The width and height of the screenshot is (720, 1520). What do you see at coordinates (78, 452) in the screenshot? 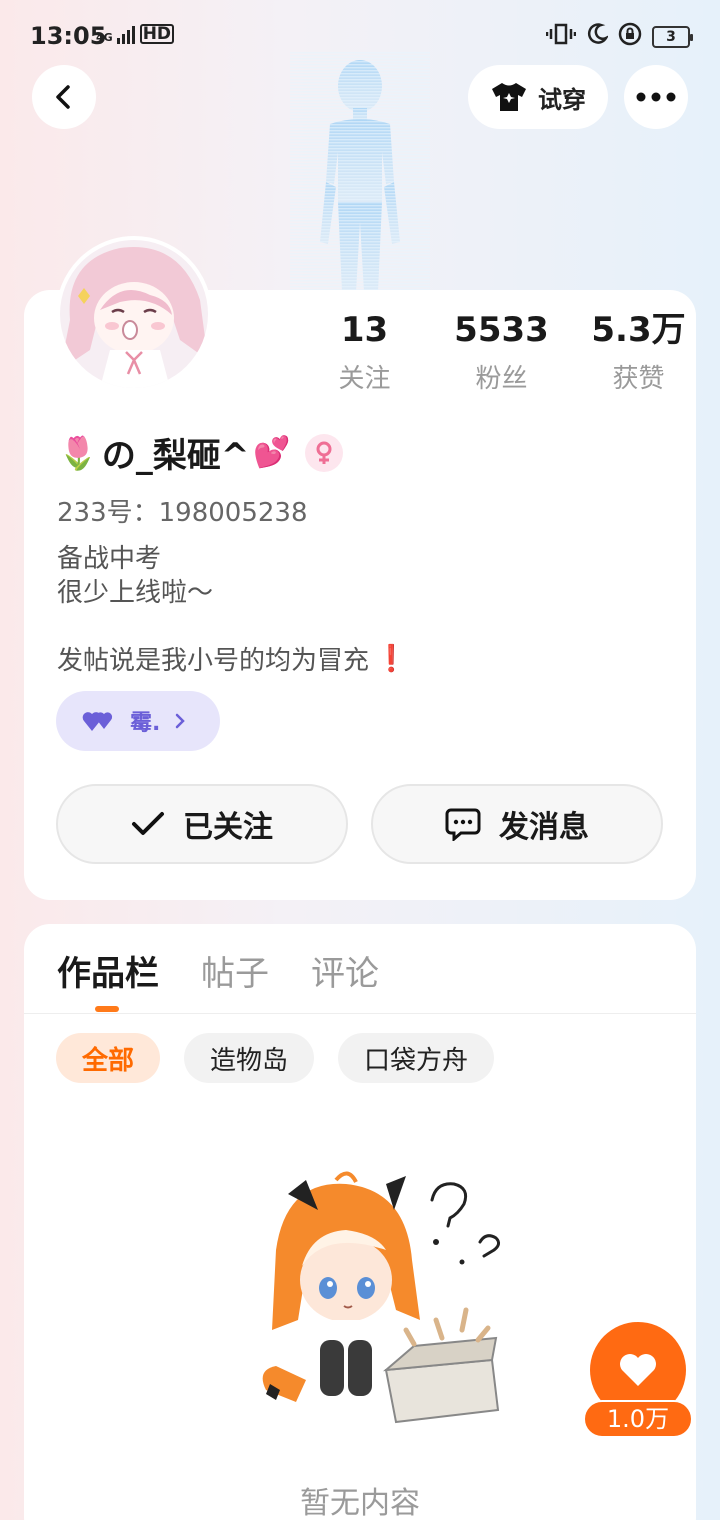
I see `tulip-emoji: 🌷` at bounding box center [78, 452].